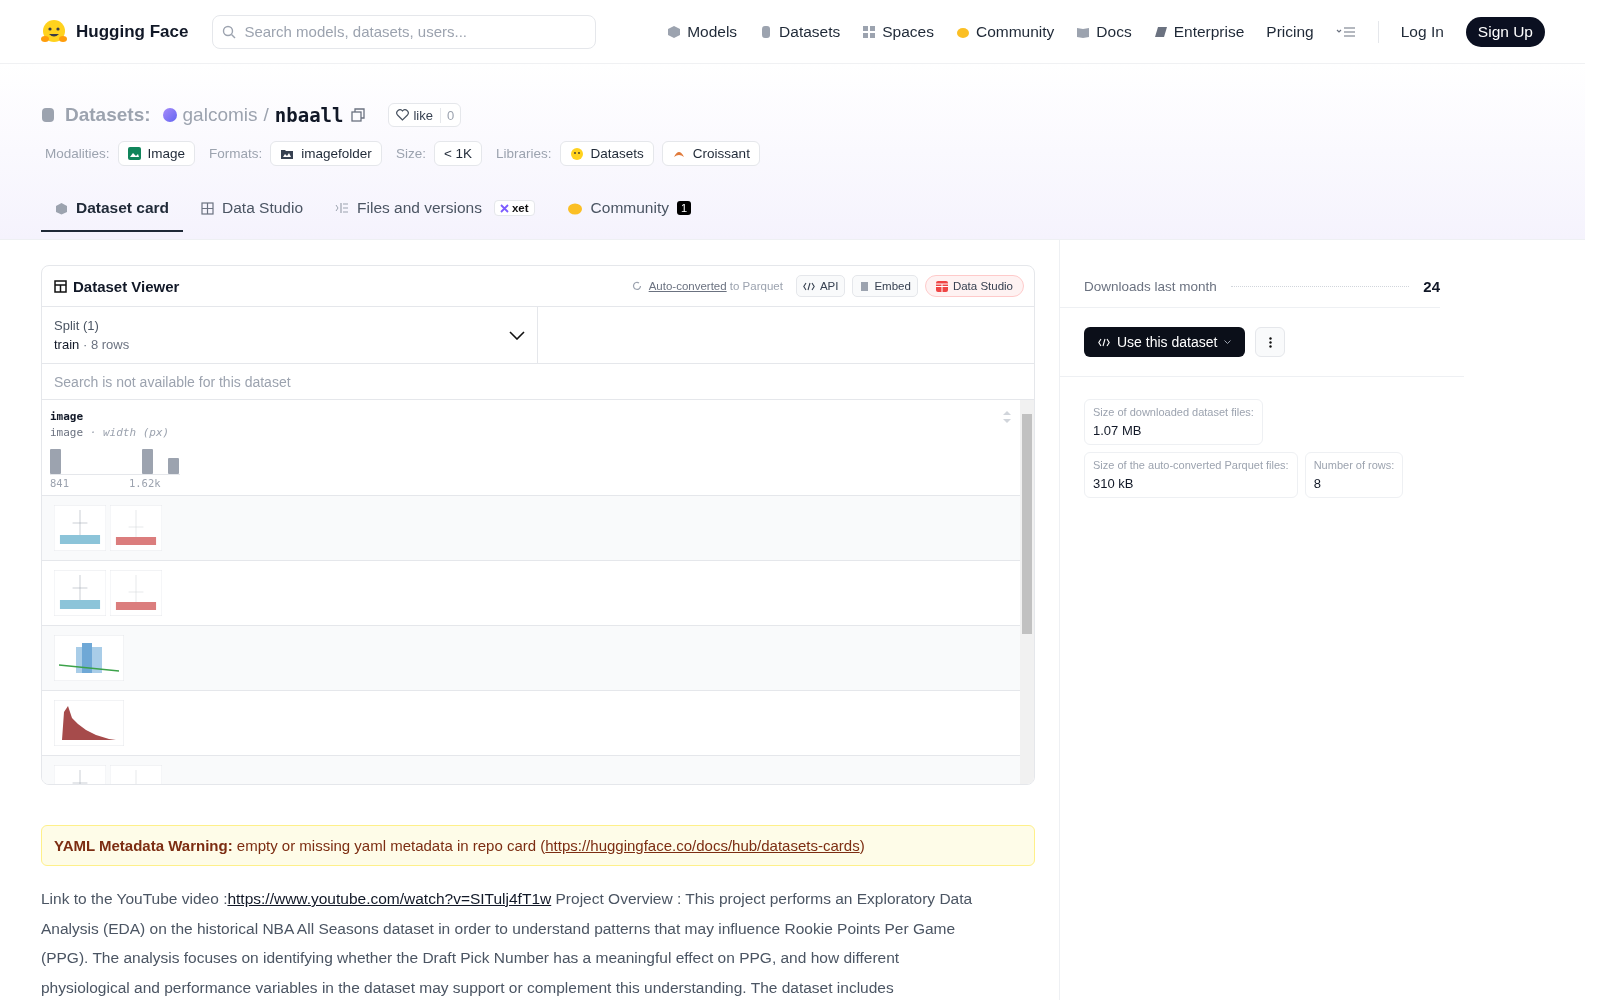 The width and height of the screenshot is (1600, 1000). I want to click on metadata-warning: YAML Metadata Warning: empty or missing yaml metadata in repo card (https://huggingface.co/docs/hub/datasets-cards), so click(538, 845).